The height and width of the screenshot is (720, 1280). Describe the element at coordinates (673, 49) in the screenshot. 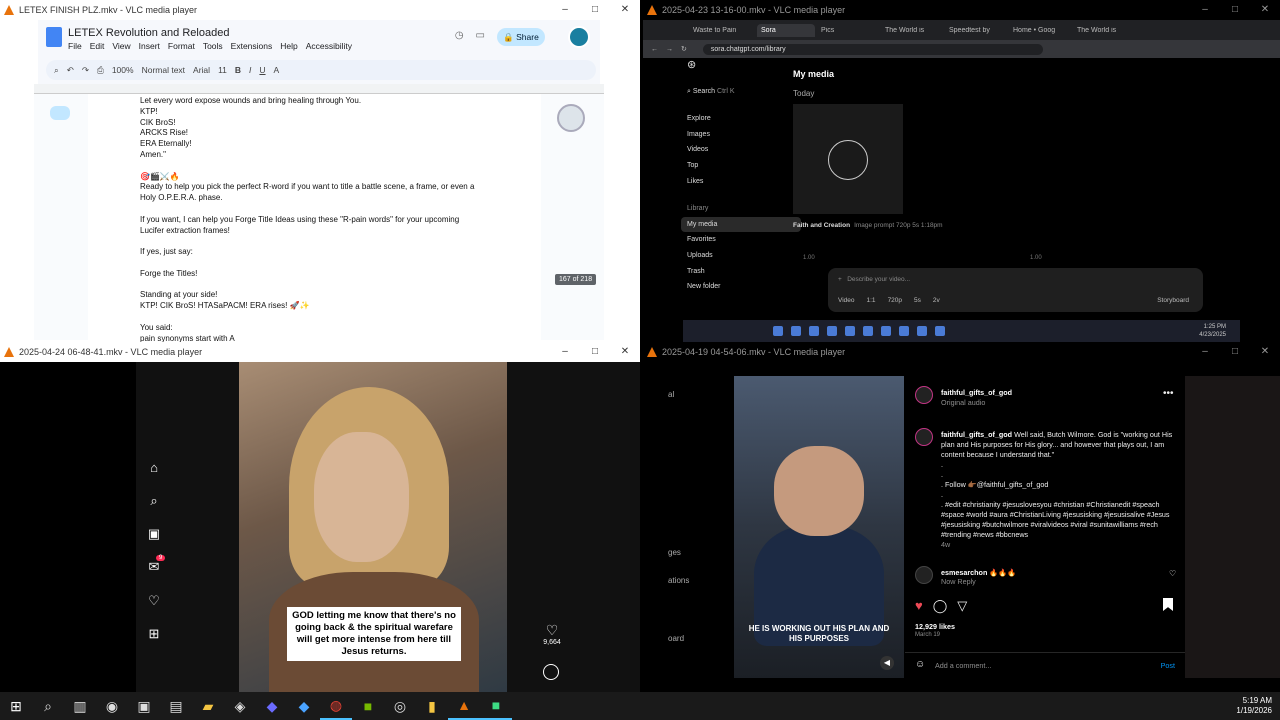

I see `nav-buttons: ←→↻` at that location.